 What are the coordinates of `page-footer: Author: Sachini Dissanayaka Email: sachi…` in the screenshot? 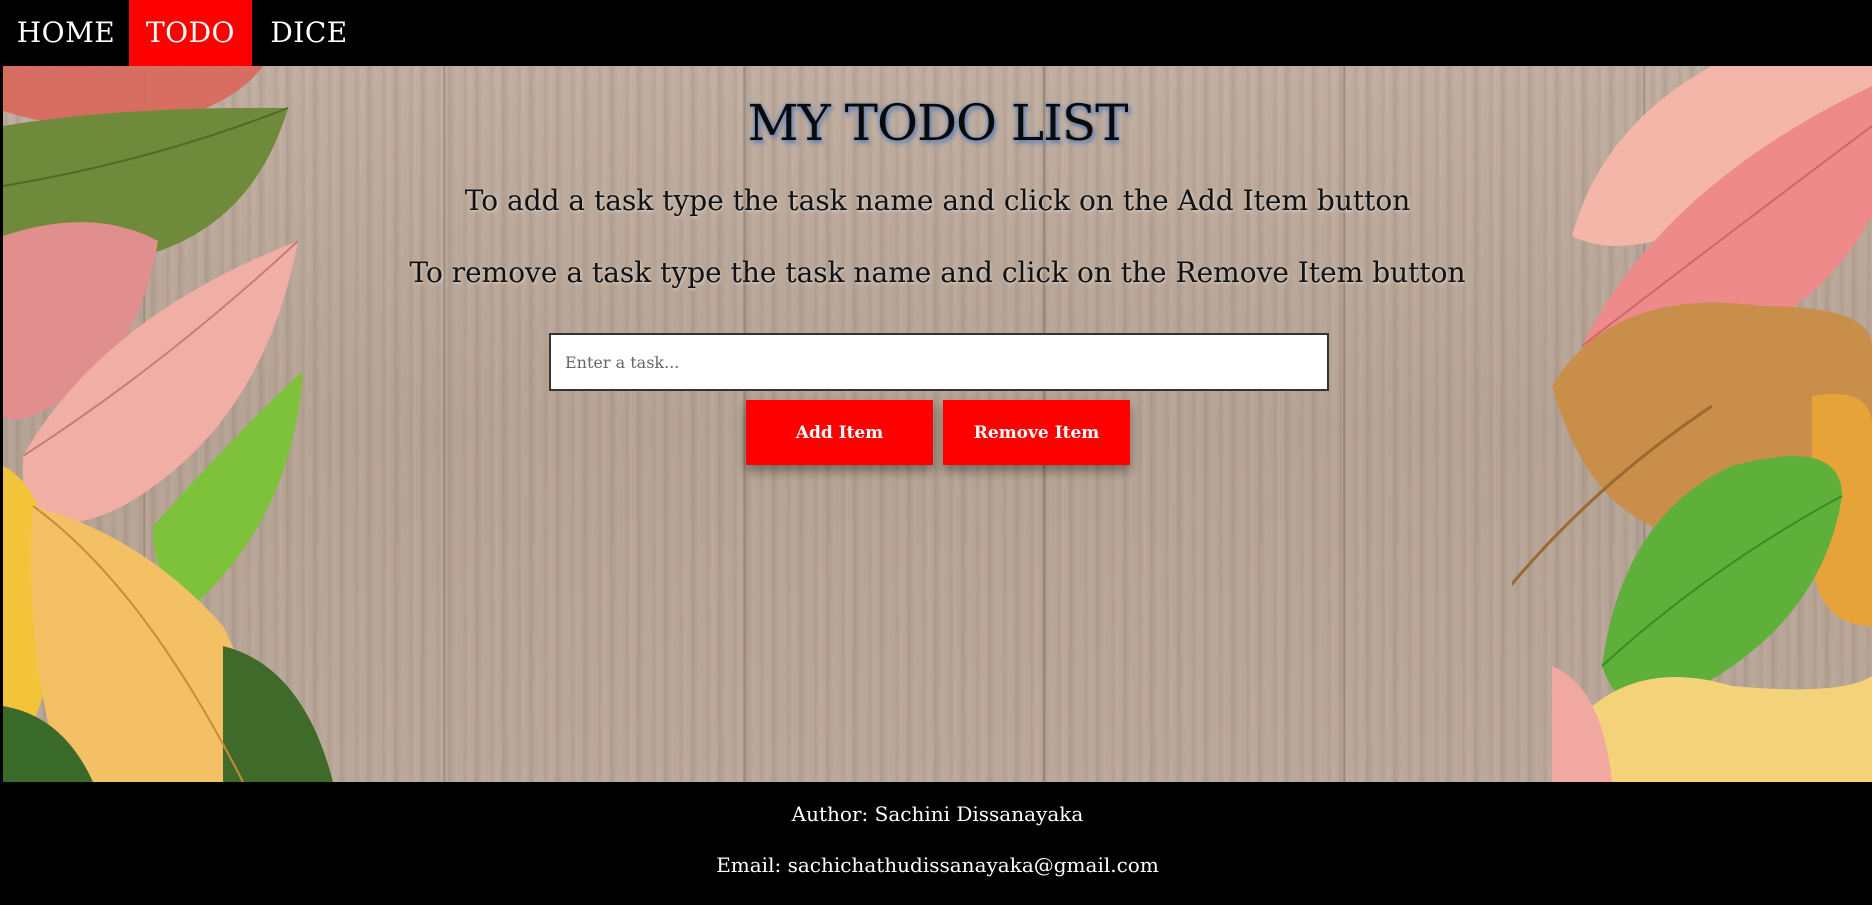 It's located at (937, 843).